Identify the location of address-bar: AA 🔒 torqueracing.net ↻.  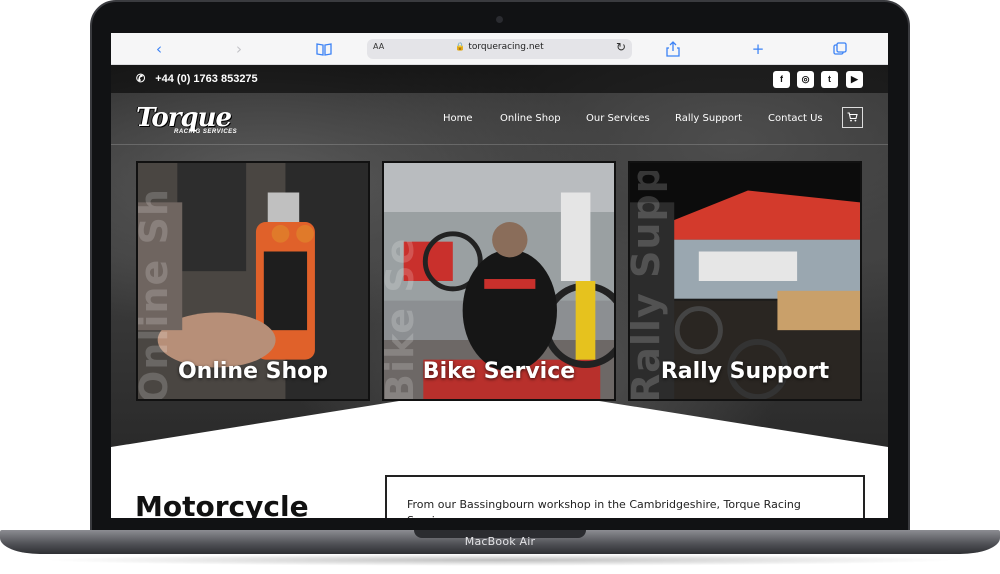
(499, 49).